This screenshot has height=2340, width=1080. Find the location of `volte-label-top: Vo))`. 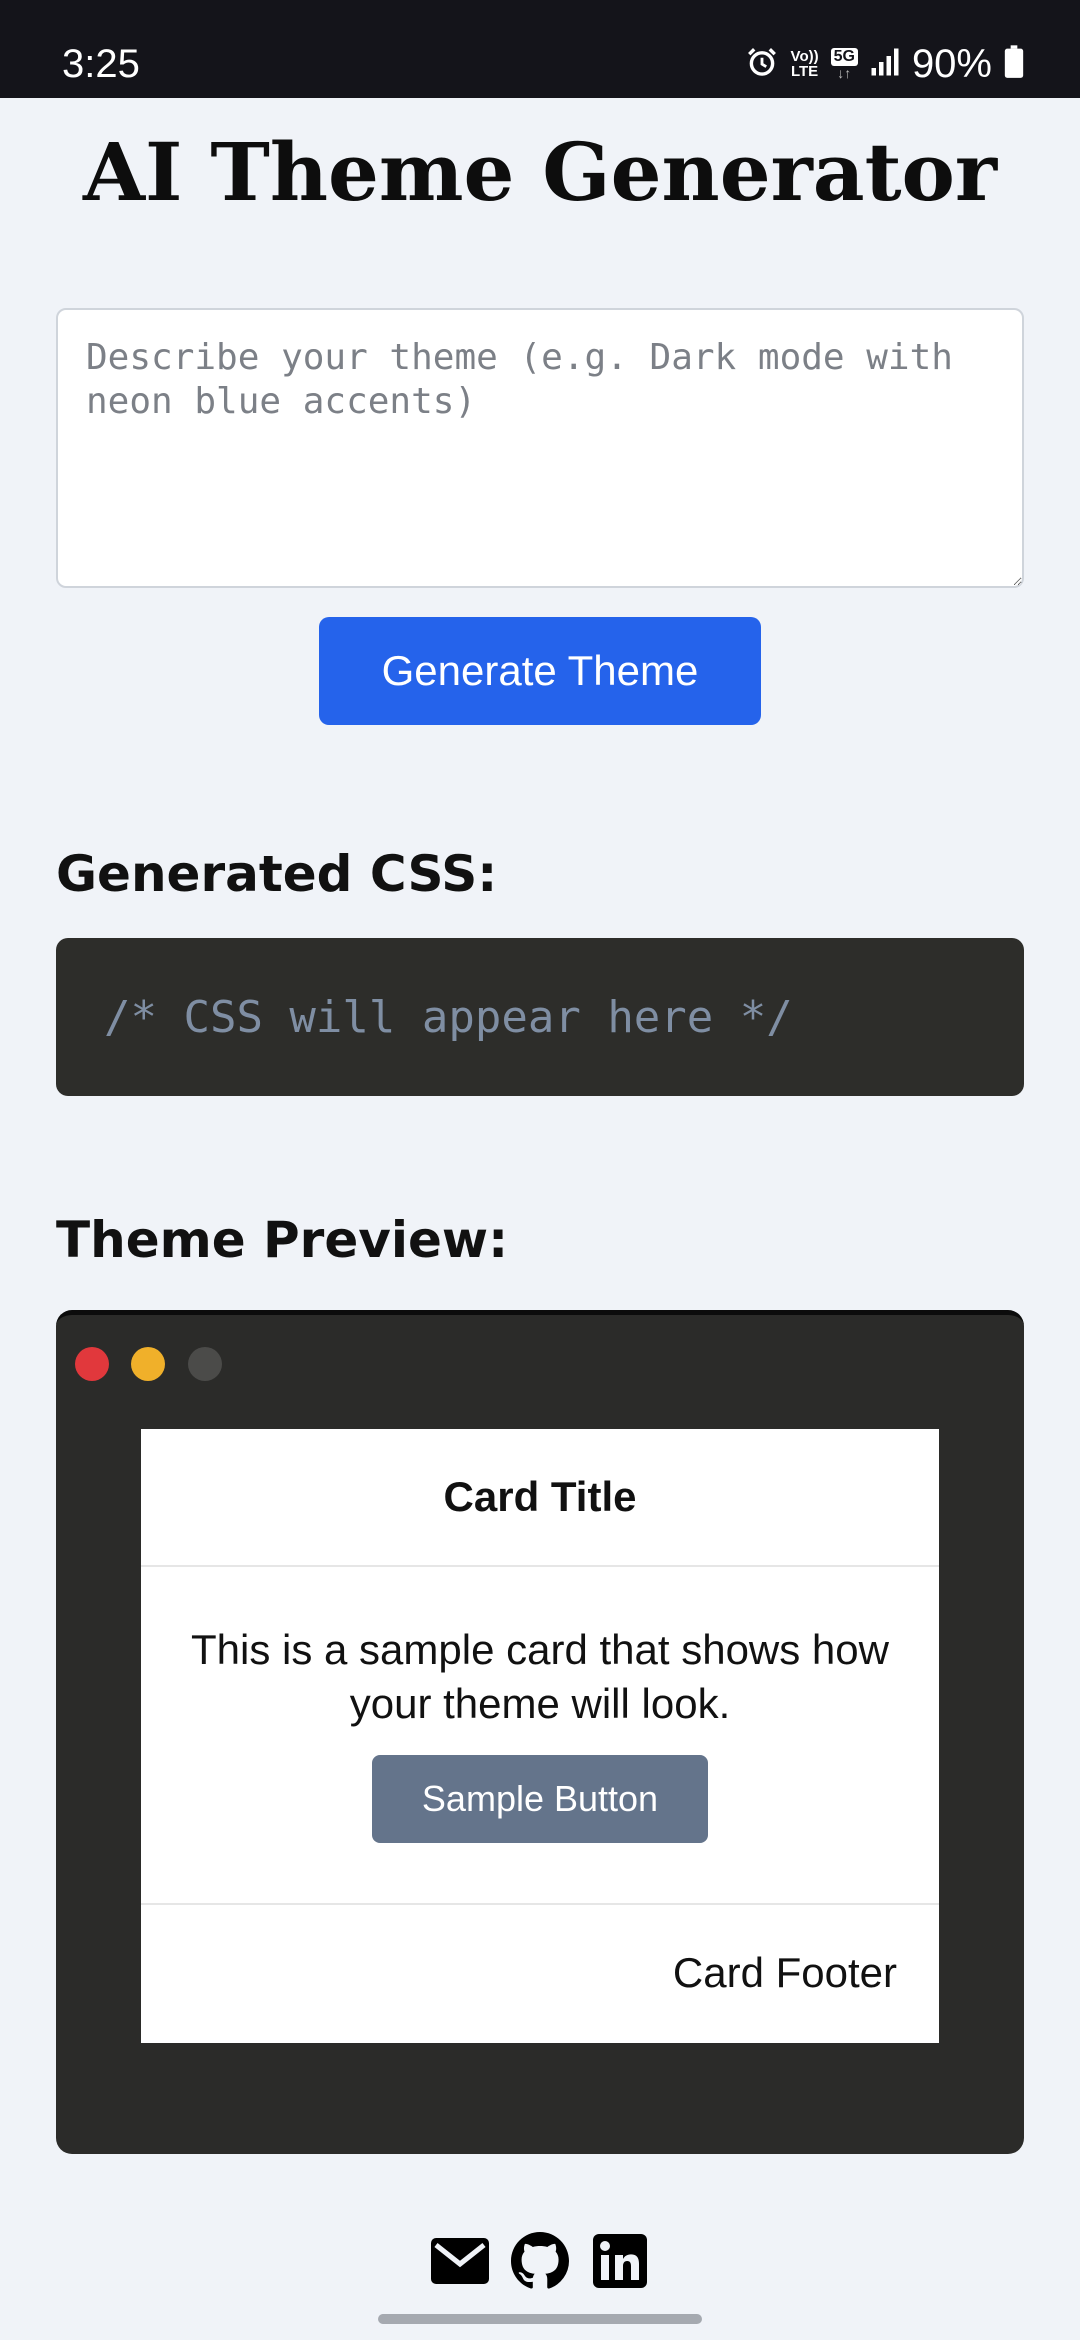

volte-label-top: Vo)) is located at coordinates (804, 56).